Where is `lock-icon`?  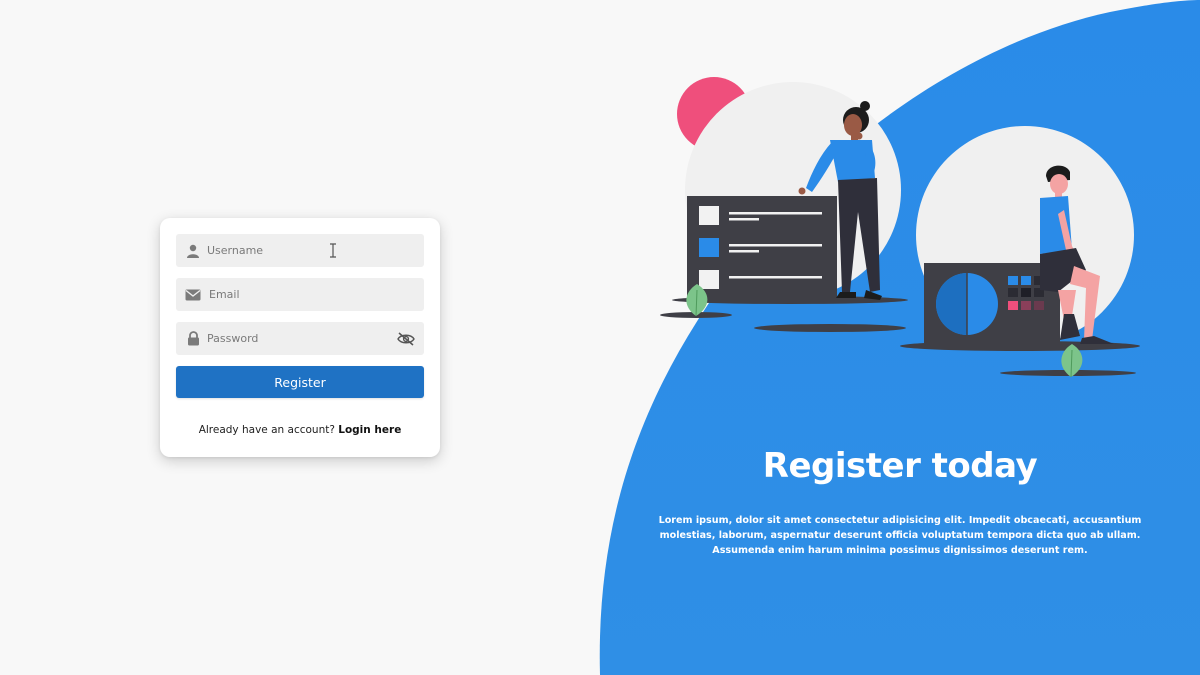 lock-icon is located at coordinates (193, 339).